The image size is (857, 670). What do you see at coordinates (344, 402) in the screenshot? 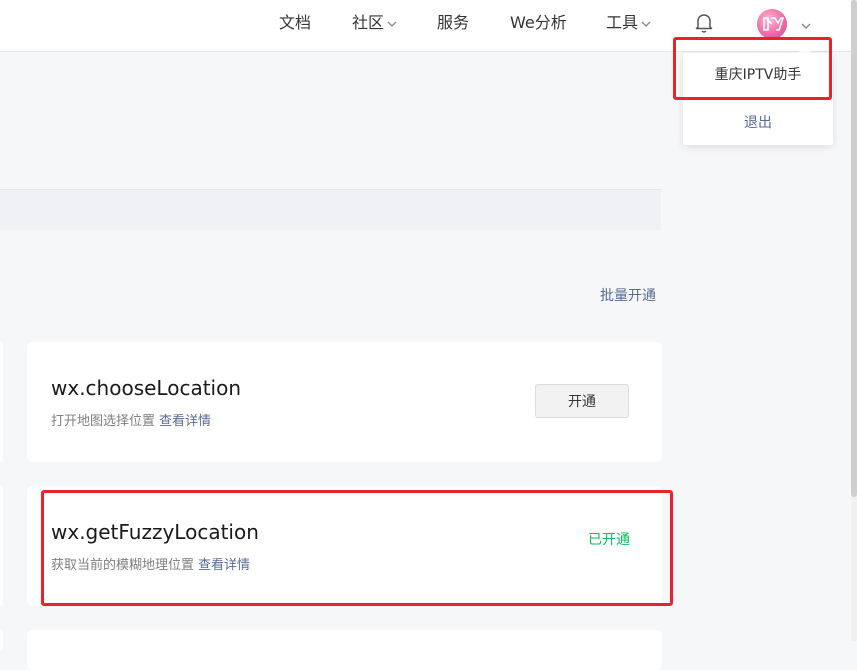
I see `api-card-choose-location: wx.chooseLocation 打开地图选择位置 查看详情 开通` at bounding box center [344, 402].